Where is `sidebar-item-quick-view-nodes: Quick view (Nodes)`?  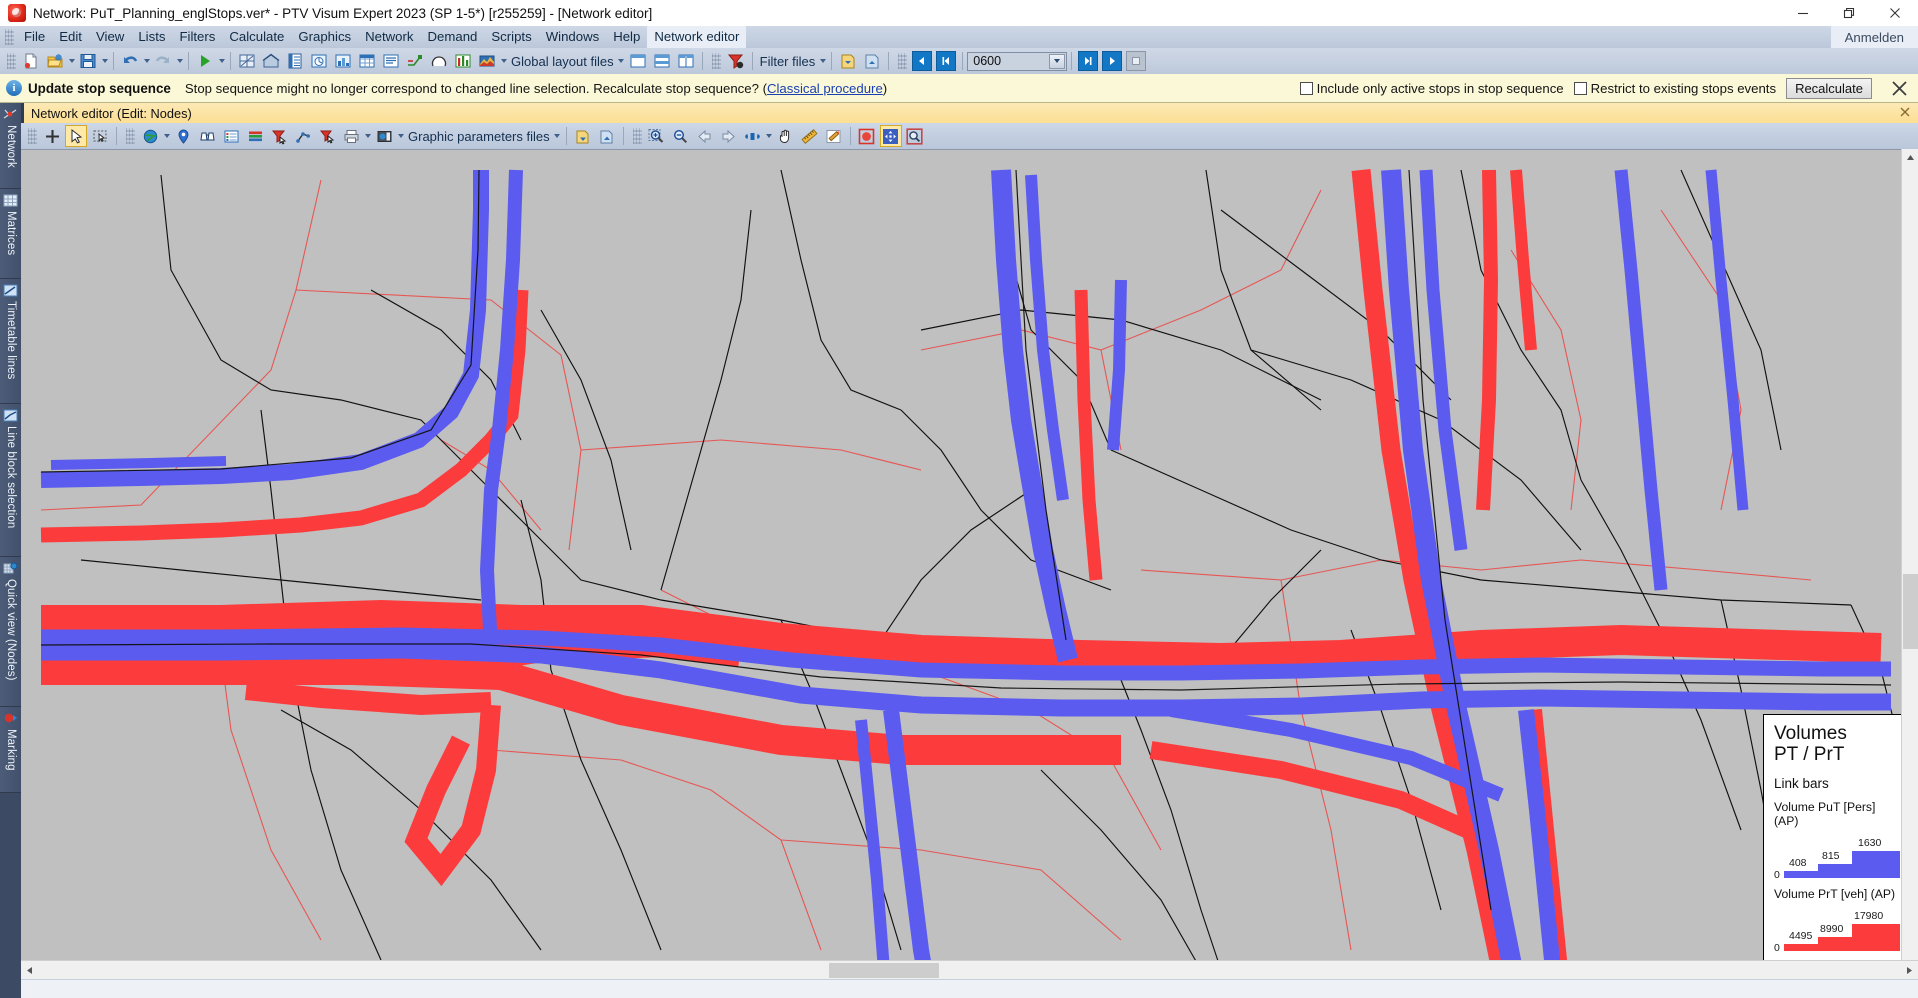 sidebar-item-quick-view-nodes: Quick view (Nodes) is located at coordinates (10, 632).